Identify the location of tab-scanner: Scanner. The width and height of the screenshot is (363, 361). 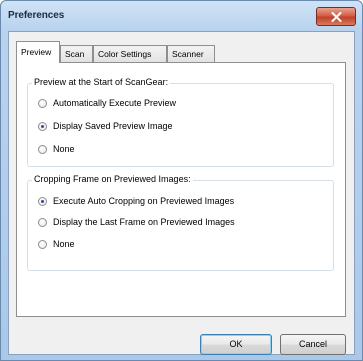
(191, 53).